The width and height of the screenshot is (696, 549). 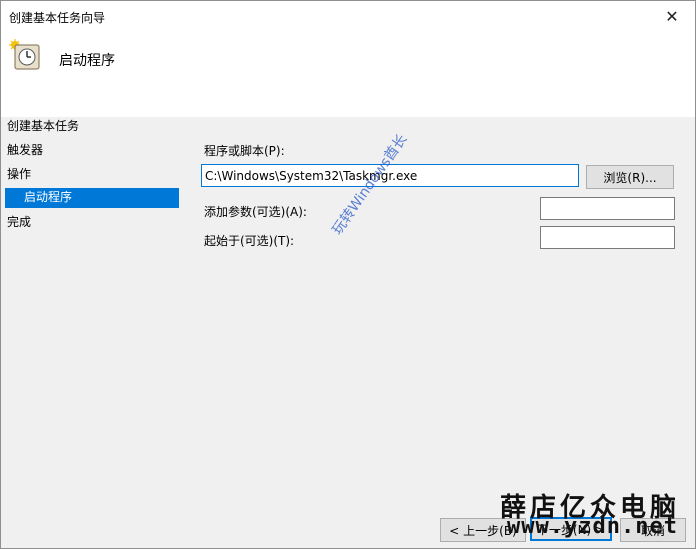 What do you see at coordinates (592, 526) in the screenshot?
I see `brand-watermark-url: www.yzdn.net` at bounding box center [592, 526].